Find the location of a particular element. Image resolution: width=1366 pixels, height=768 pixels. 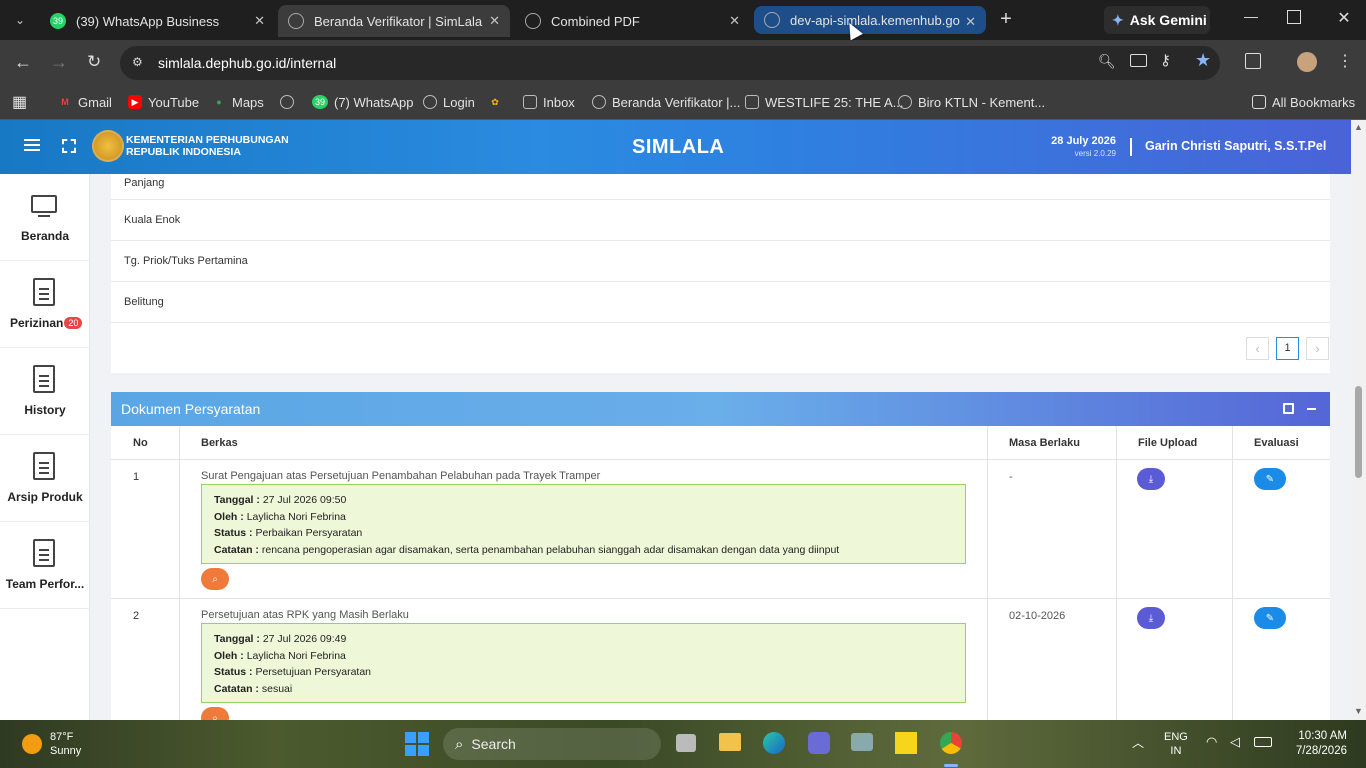

zoom-icon: 🔍︎ is located at coordinates (1107, 61).